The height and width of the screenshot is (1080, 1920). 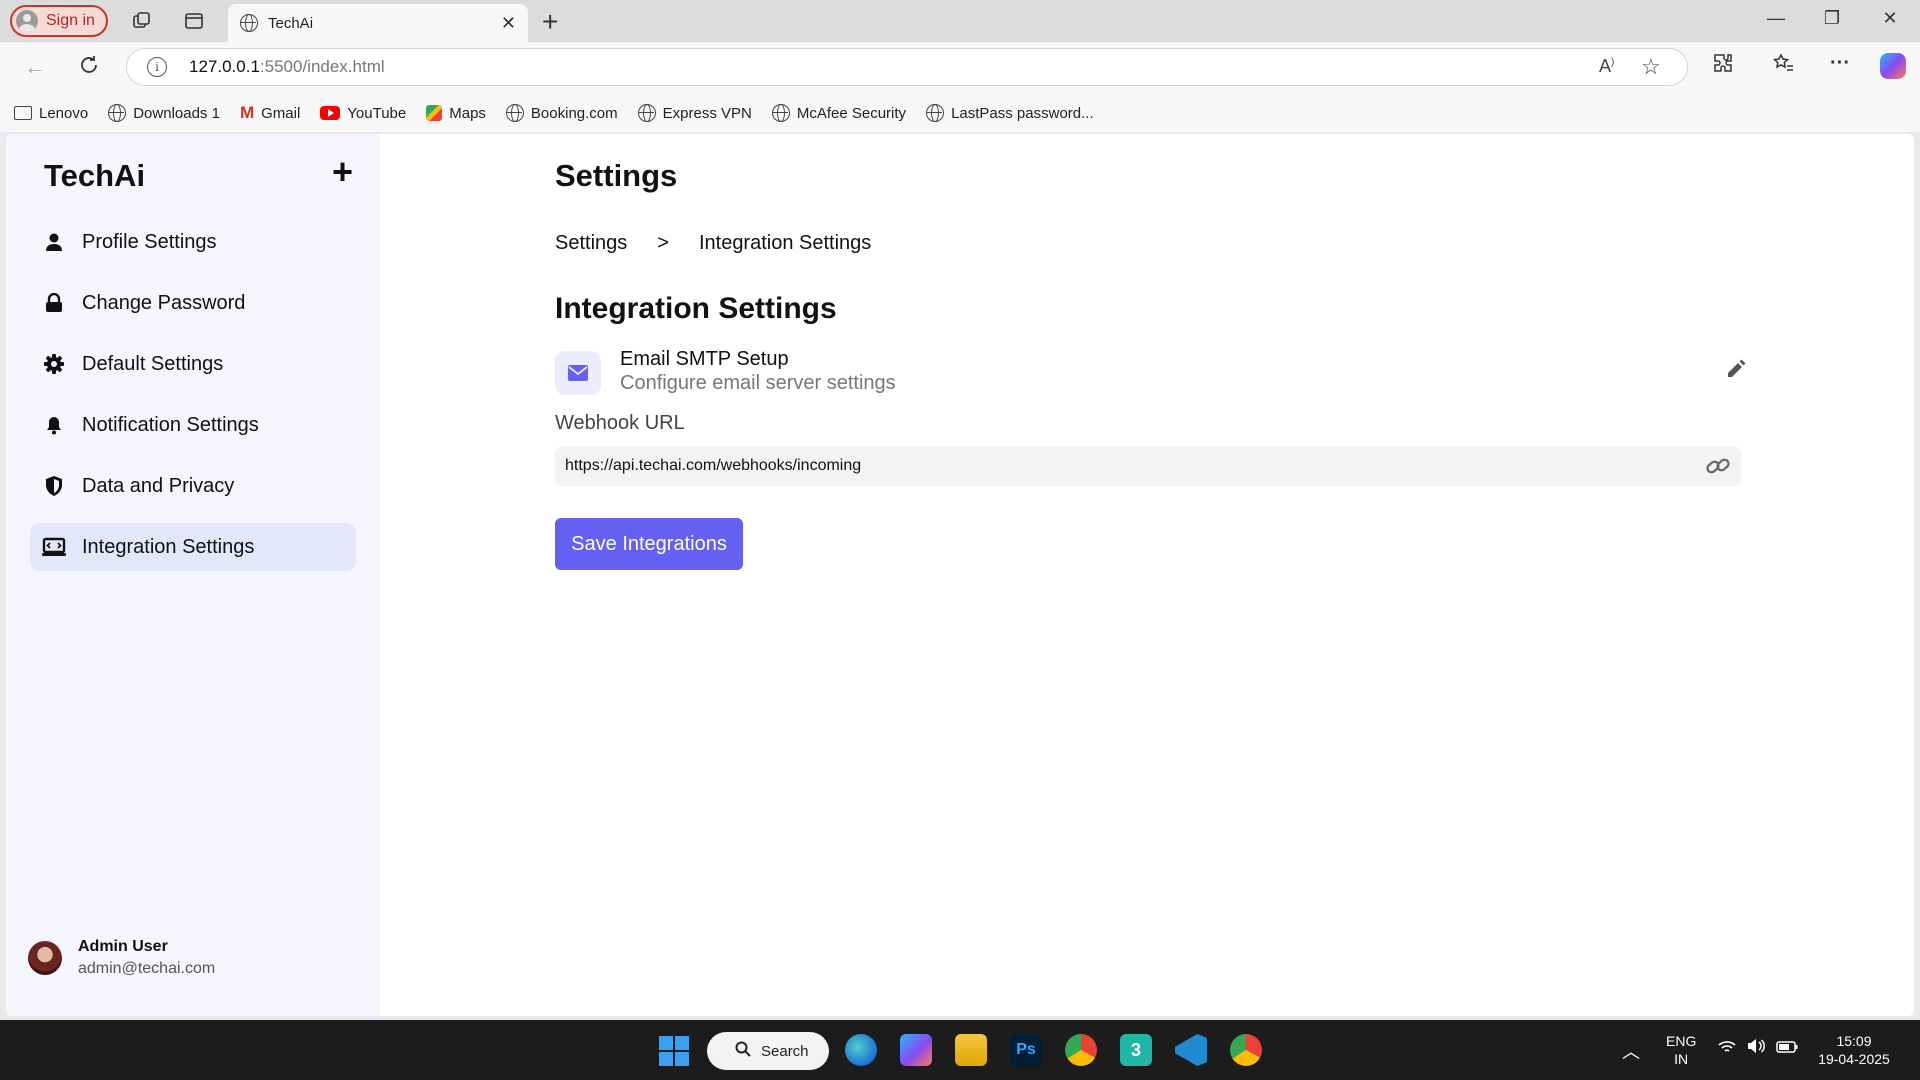 What do you see at coordinates (1854, 1059) in the screenshot?
I see `date-label: 19-04-2025` at bounding box center [1854, 1059].